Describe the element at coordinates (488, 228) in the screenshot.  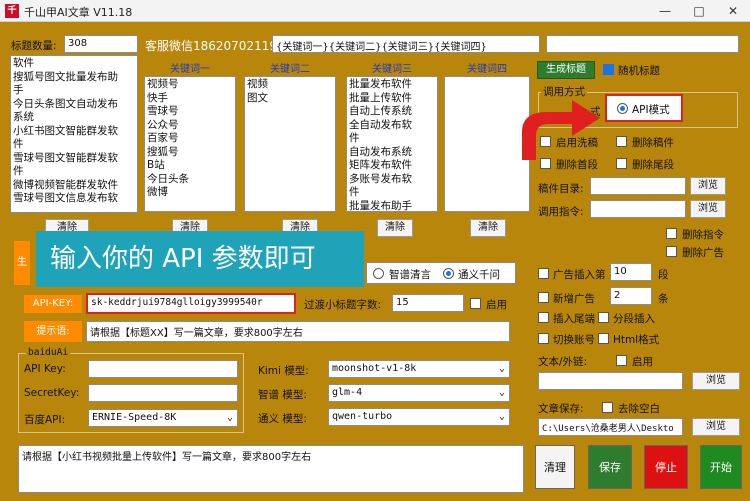
I see `clear-keyword4-button: 清除` at that location.